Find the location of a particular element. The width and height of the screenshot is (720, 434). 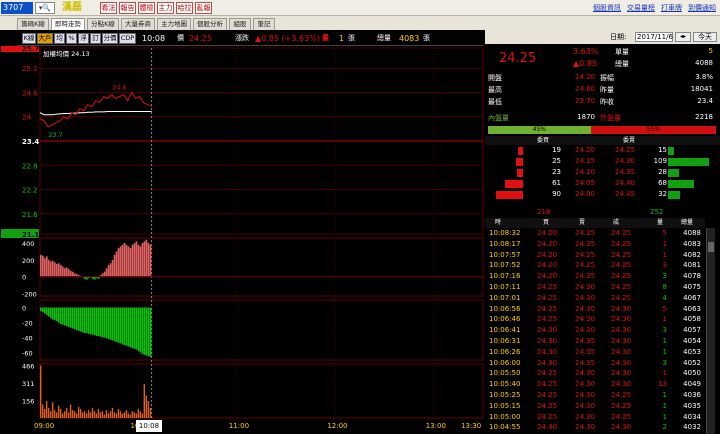

tab-4: 主力地圖 is located at coordinates (174, 24).